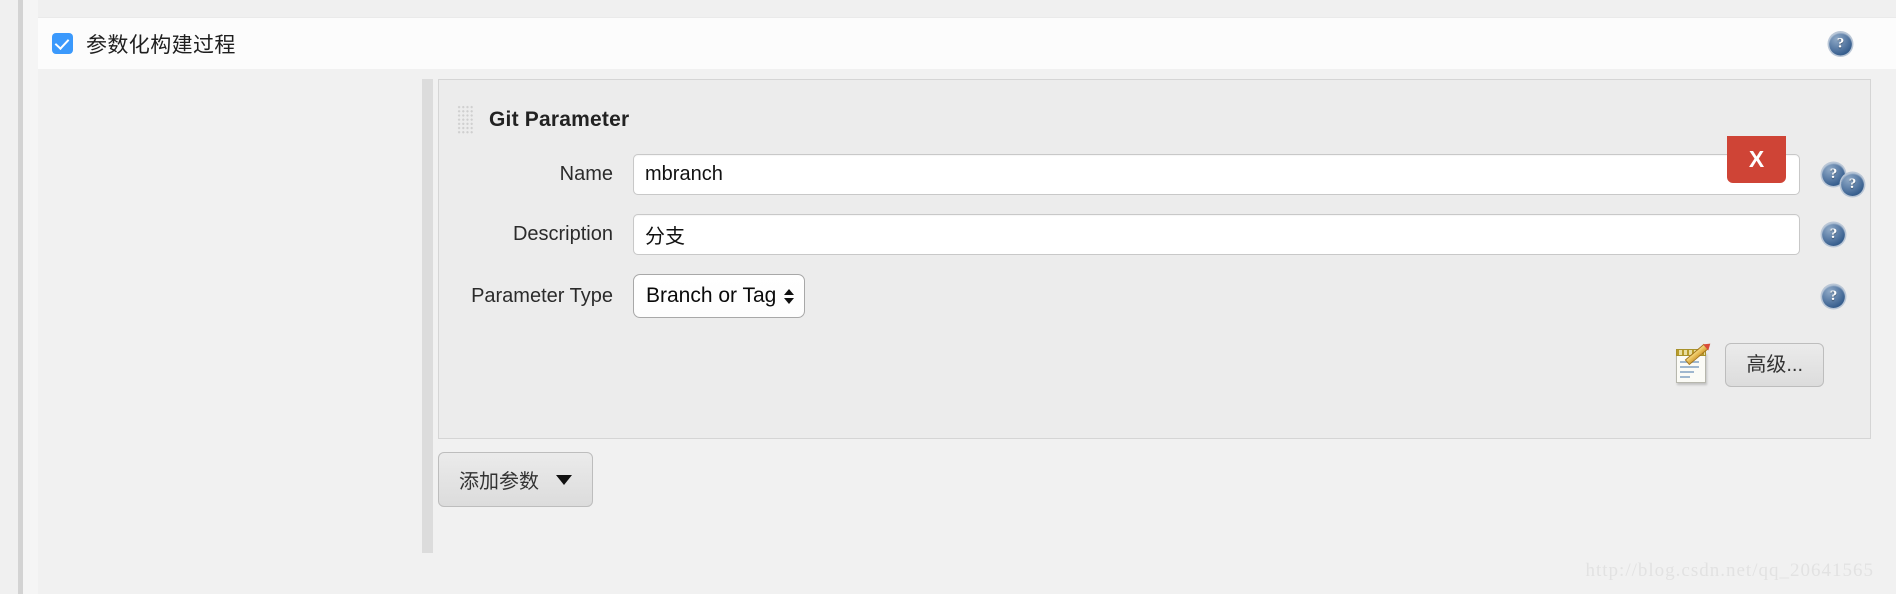  Describe the element at coordinates (499, 482) in the screenshot. I see `add-parameter-label: 添加参数` at that location.